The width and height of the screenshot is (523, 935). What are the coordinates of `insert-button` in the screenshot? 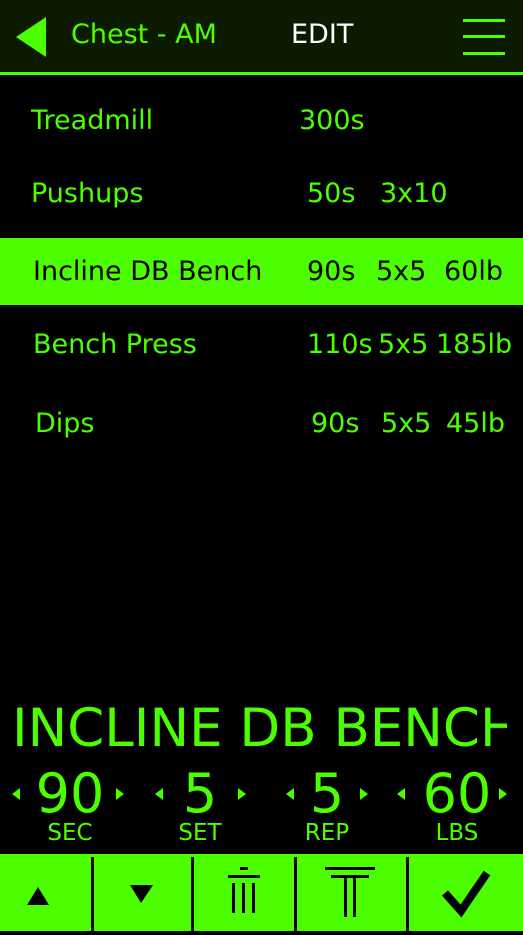 It's located at (353, 894).